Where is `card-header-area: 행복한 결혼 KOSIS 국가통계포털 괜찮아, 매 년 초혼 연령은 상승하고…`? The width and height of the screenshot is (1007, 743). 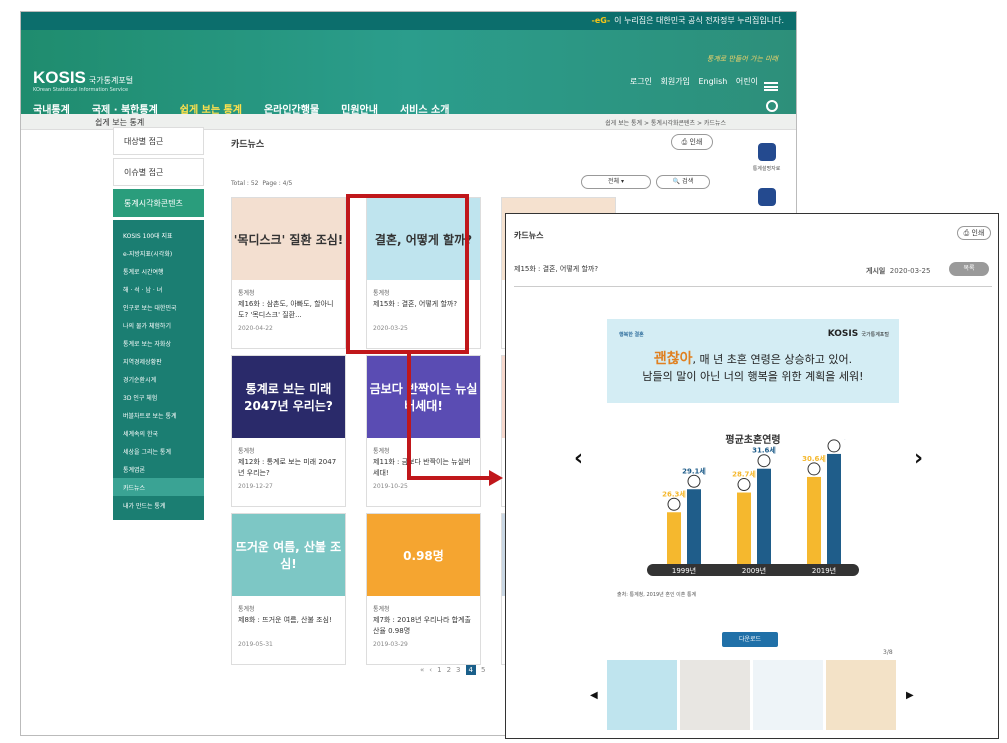 card-header-area: 행복한 결혼 KOSIS 국가통계포털 괜찮아, 매 년 초혼 연령은 상승하고… is located at coordinates (753, 361).